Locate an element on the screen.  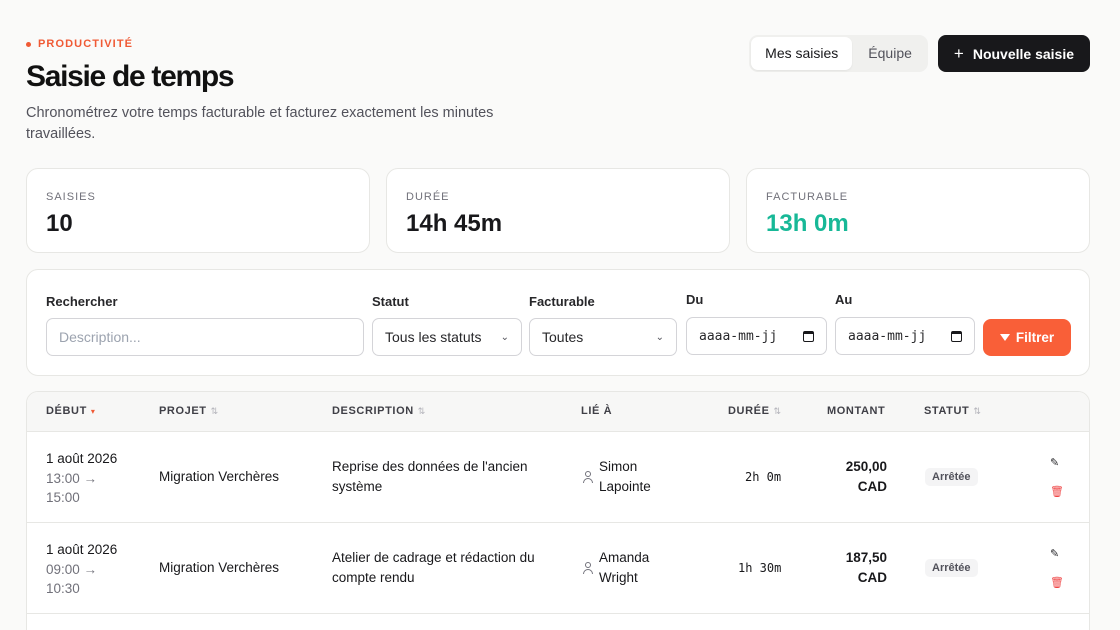
column-header-project: PROJET ⇅ is located at coordinates (189, 411).